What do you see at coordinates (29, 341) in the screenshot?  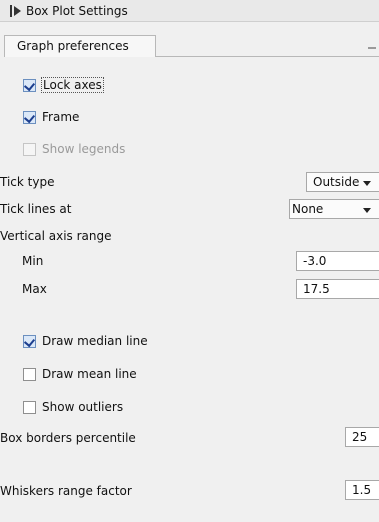 I see `draw-median-checkbox` at bounding box center [29, 341].